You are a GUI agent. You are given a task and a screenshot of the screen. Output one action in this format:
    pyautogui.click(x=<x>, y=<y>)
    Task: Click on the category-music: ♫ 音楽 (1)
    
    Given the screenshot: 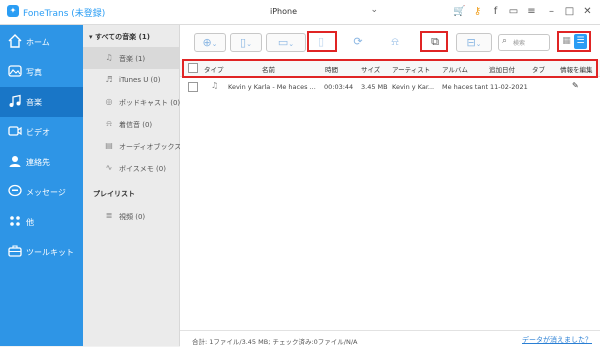 What is the action you would take?
    pyautogui.click(x=131, y=58)
    